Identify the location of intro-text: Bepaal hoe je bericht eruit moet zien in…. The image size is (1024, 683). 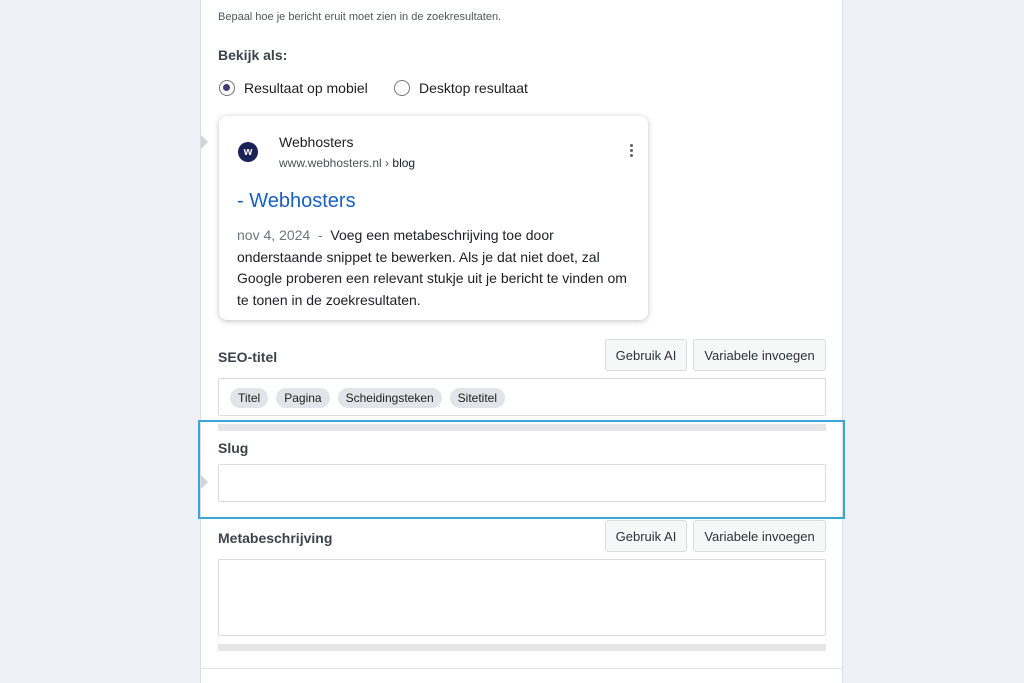
(360, 17).